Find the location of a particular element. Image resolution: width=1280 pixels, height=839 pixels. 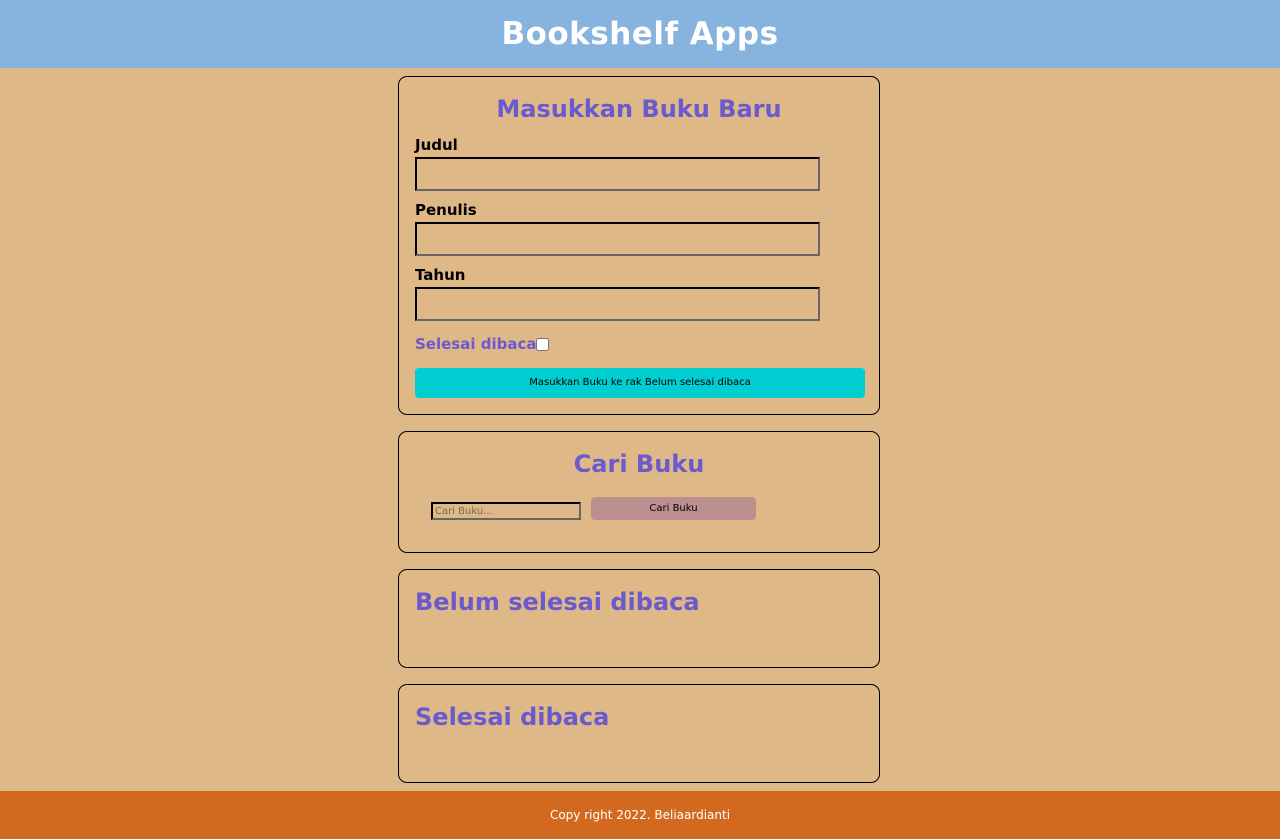

footer-copyright: Copy right 2022. Beliaardianti is located at coordinates (640, 815).